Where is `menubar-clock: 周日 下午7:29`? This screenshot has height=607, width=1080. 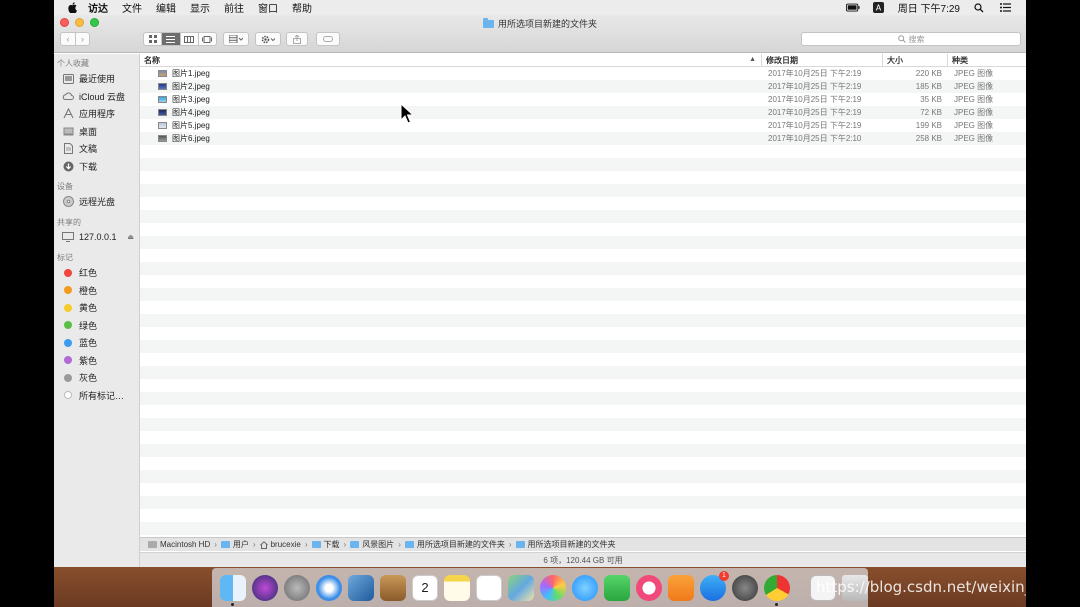
menubar-clock: 周日 下午7:29 is located at coordinates (929, 7).